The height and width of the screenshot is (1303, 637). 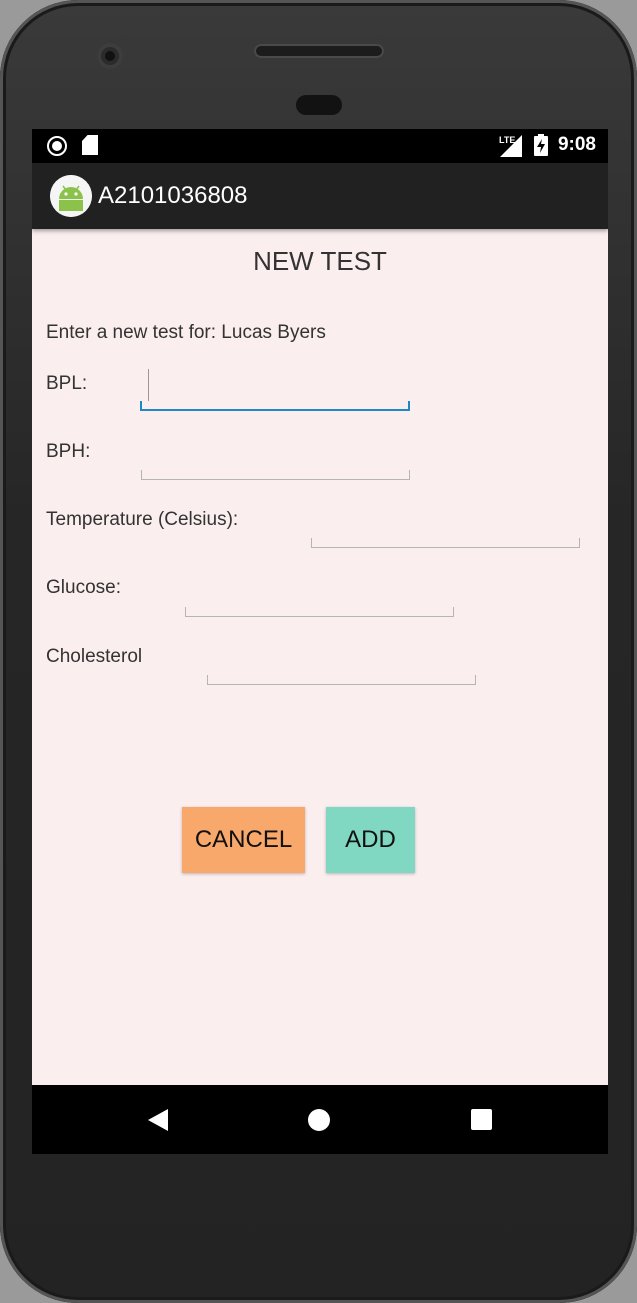 I want to click on bpl-label: BPL:, so click(x=67, y=383).